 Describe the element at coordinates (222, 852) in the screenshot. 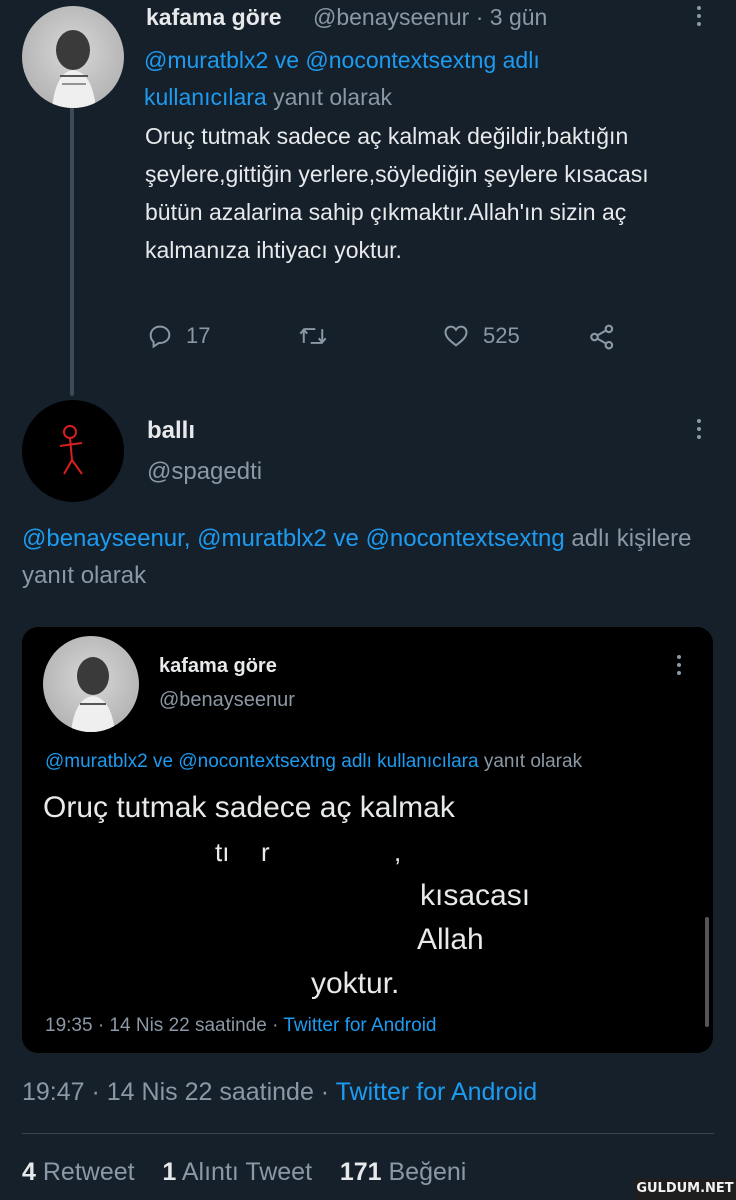

I see `embed-text-fragment: tı` at that location.